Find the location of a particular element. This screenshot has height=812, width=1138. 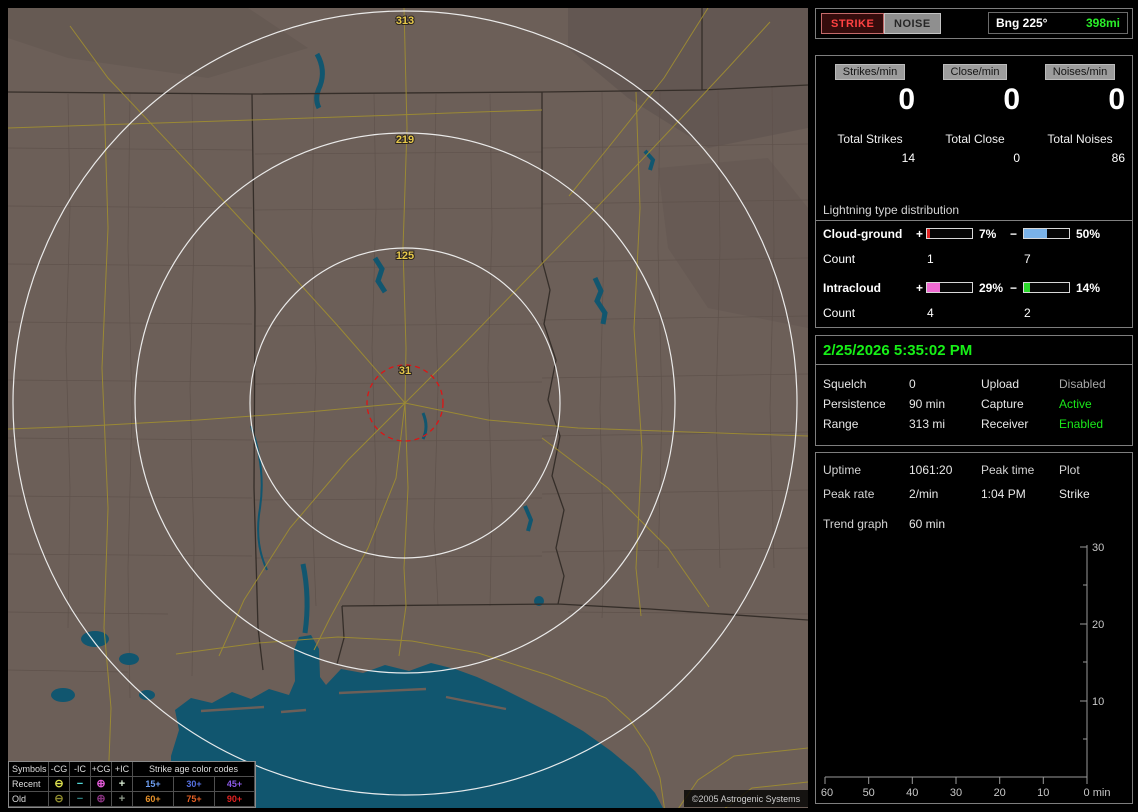

noise-toggle-button: NOISE is located at coordinates (912, 23).